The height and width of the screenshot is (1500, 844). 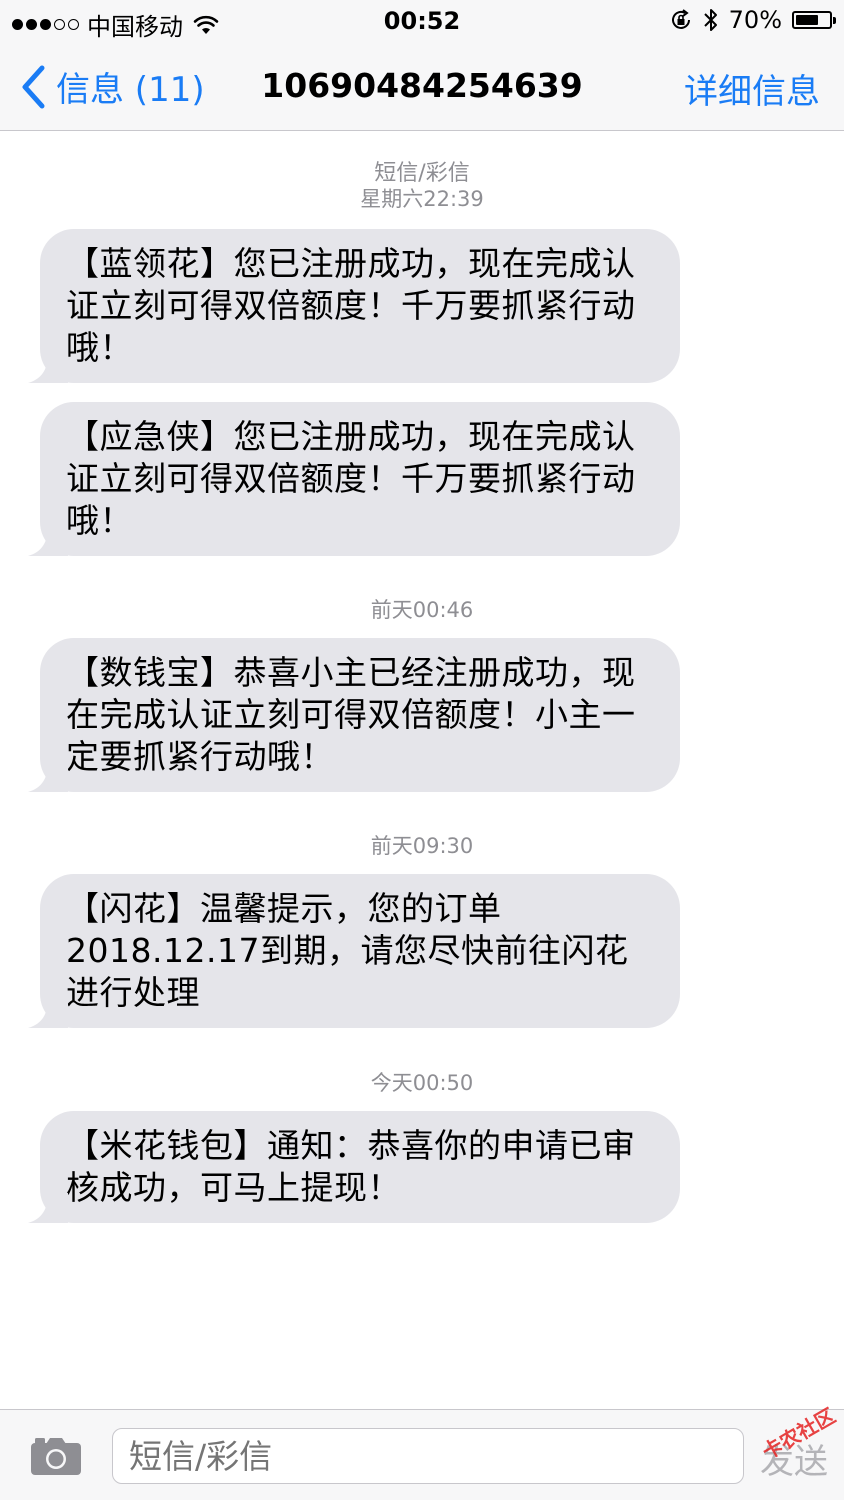 I want to click on message-bubble: 【应急侠】您已注册成功，现在完成认证立刻可得双倍额度！千万要抓紧行动哦！, so click(x=354, y=479).